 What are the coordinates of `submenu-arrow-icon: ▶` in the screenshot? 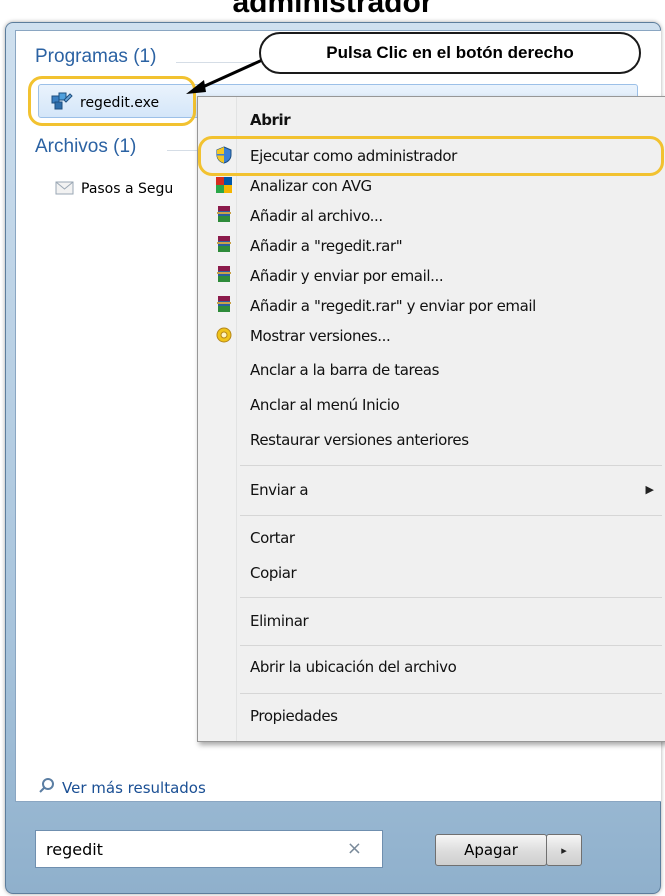 It's located at (649, 489).